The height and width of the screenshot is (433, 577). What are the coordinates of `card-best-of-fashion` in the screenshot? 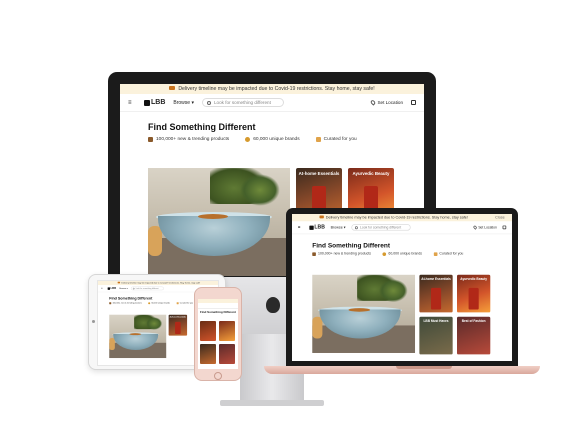 It's located at (227, 354).